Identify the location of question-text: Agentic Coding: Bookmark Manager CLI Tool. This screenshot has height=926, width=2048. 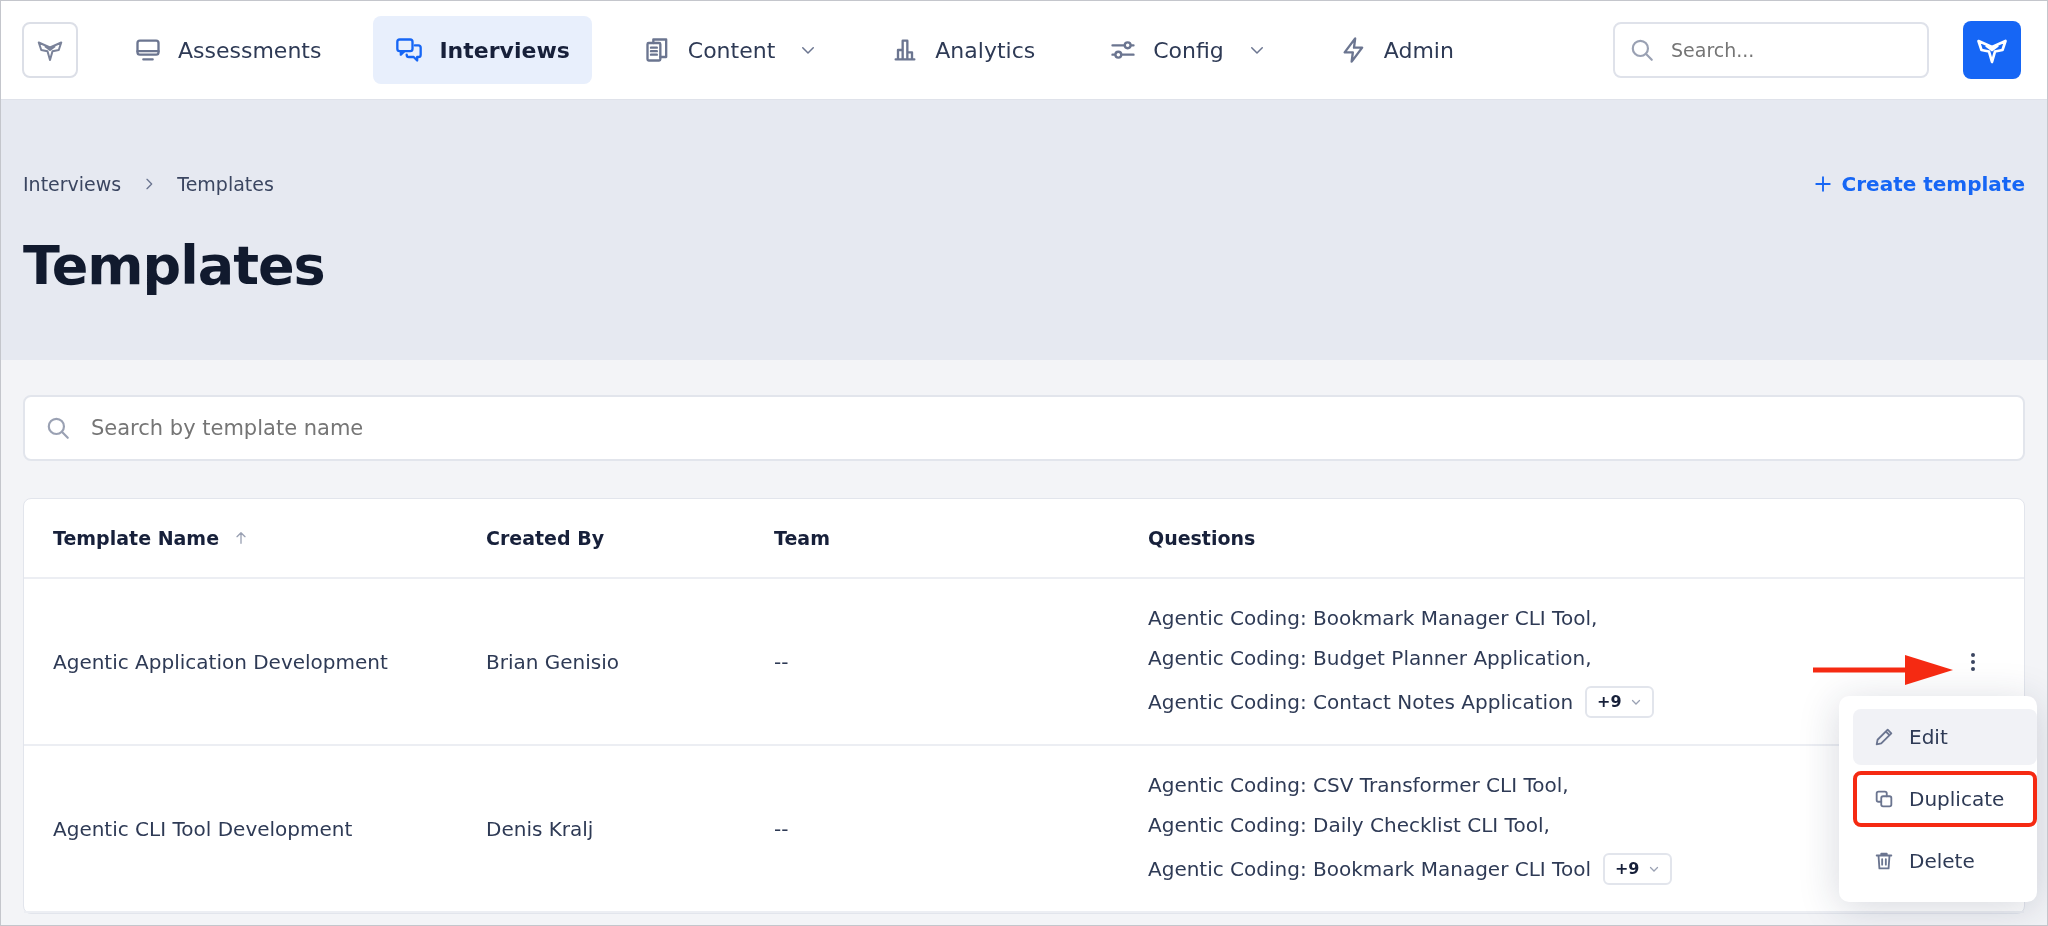
(1369, 868).